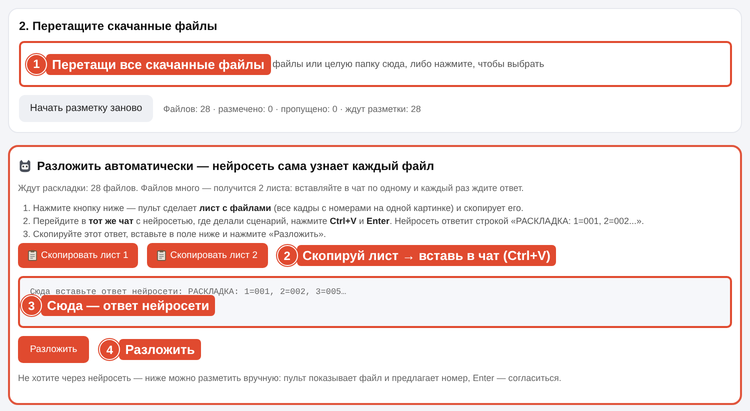 This screenshot has height=411, width=750. I want to click on drop-hint: файлы или целую папку сюда, либо нажмите, чтобы выбрать, so click(408, 64).